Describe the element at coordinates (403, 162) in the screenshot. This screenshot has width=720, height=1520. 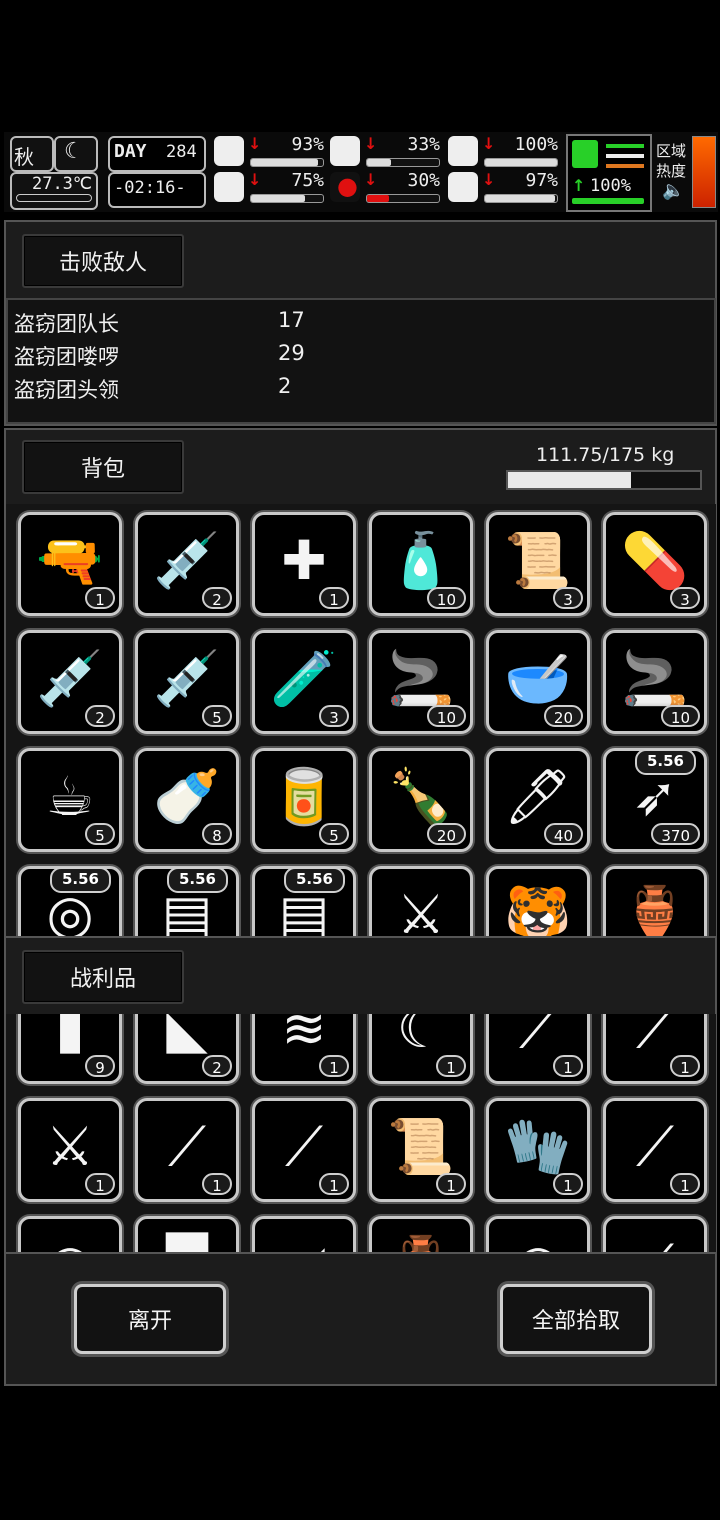
I see `hunger-bar` at that location.